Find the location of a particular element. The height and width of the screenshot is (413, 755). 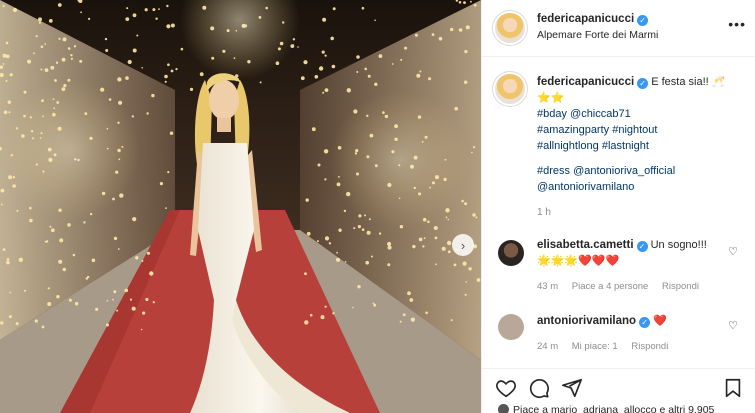

caption-author-username: federicapanicucci is located at coordinates (585, 82).